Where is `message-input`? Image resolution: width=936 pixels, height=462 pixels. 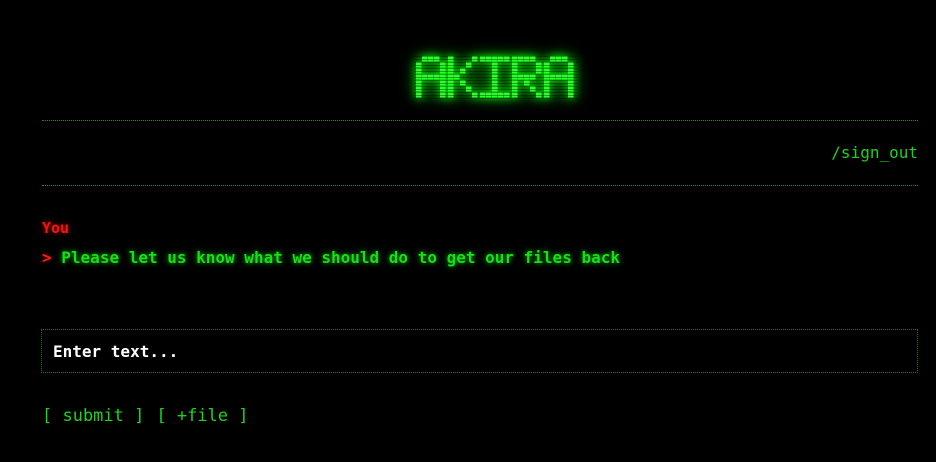 message-input is located at coordinates (479, 351).